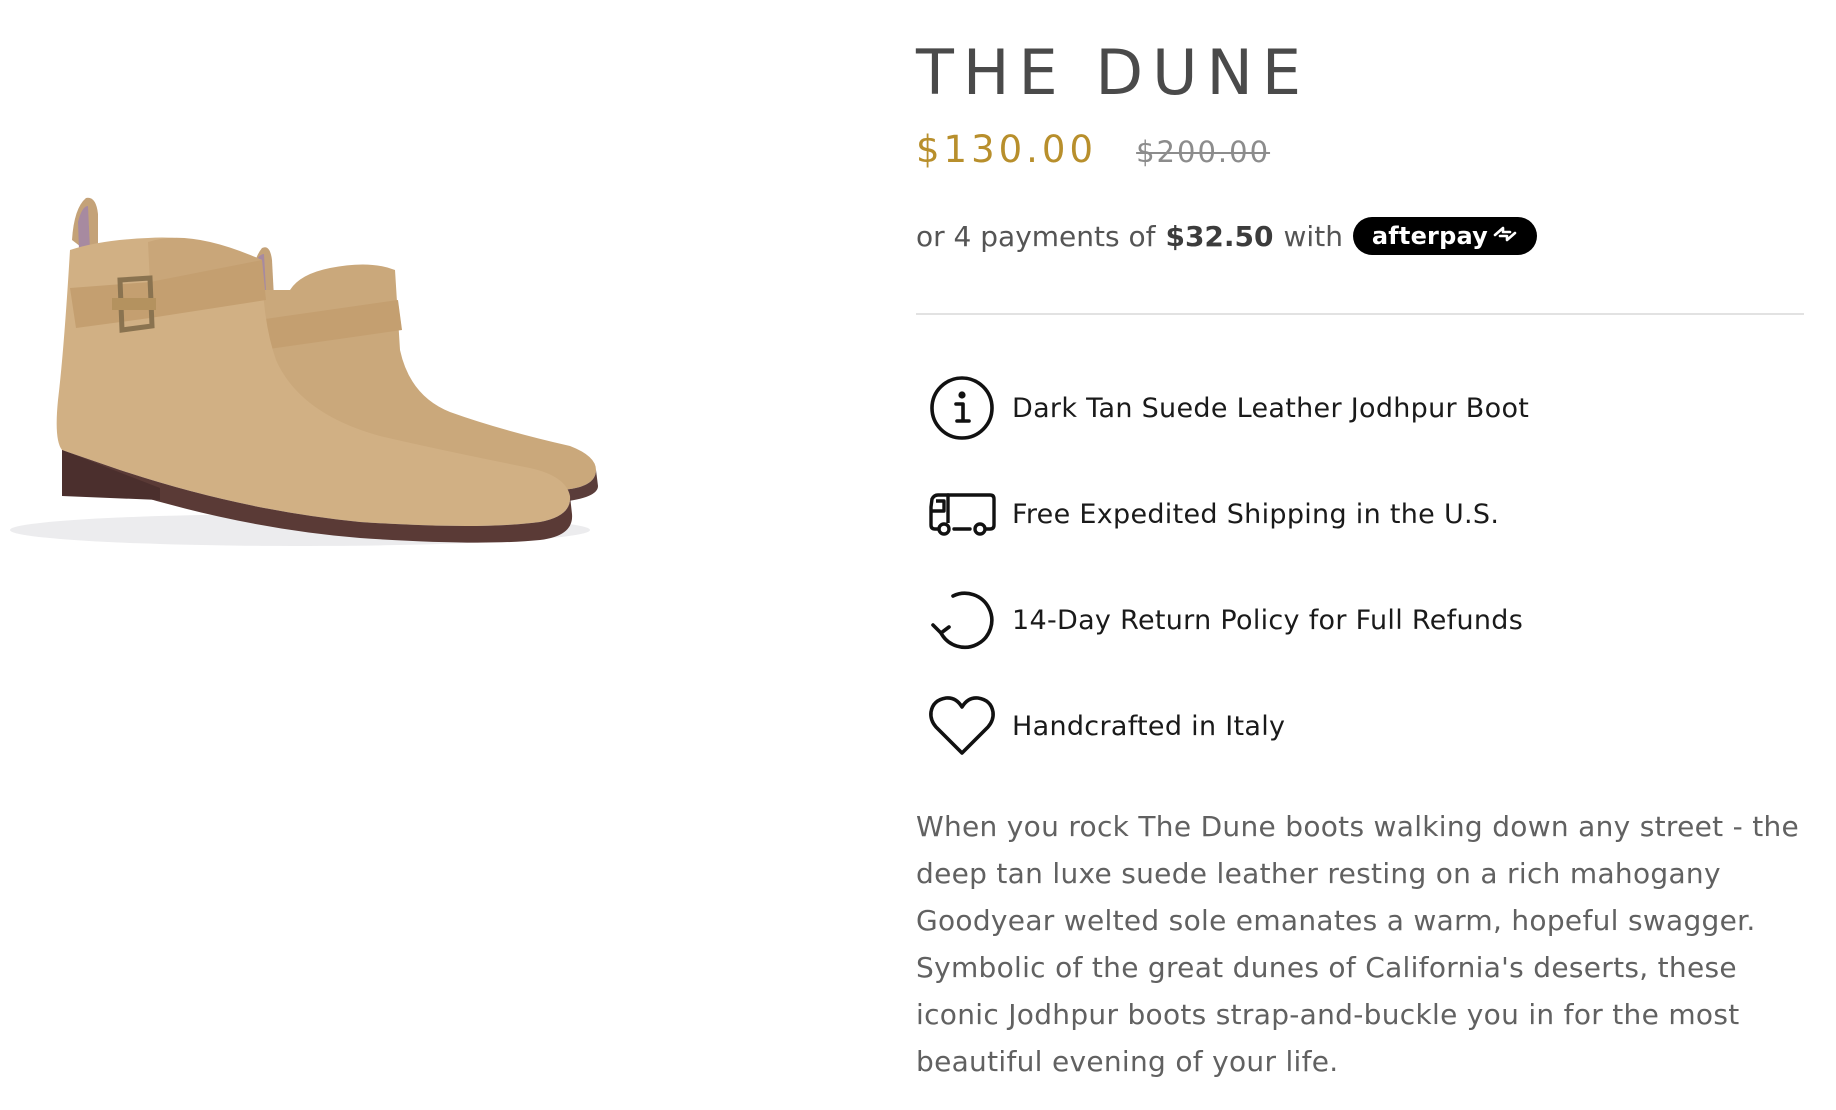 Image resolution: width=1836 pixels, height=1110 pixels. Describe the element at coordinates (1203, 152) in the screenshot. I see `compare-at-price: $200.00` at that location.